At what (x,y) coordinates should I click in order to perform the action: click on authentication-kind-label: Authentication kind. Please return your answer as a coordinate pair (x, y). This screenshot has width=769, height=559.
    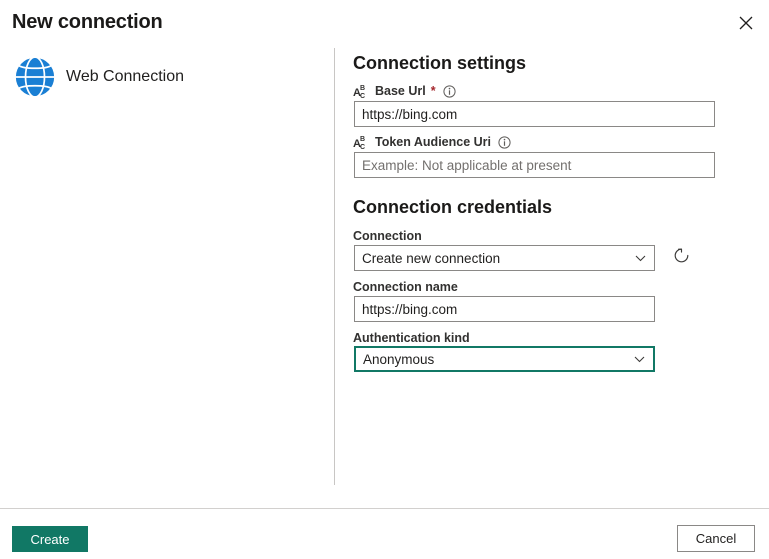
    Looking at the image, I should click on (411, 338).